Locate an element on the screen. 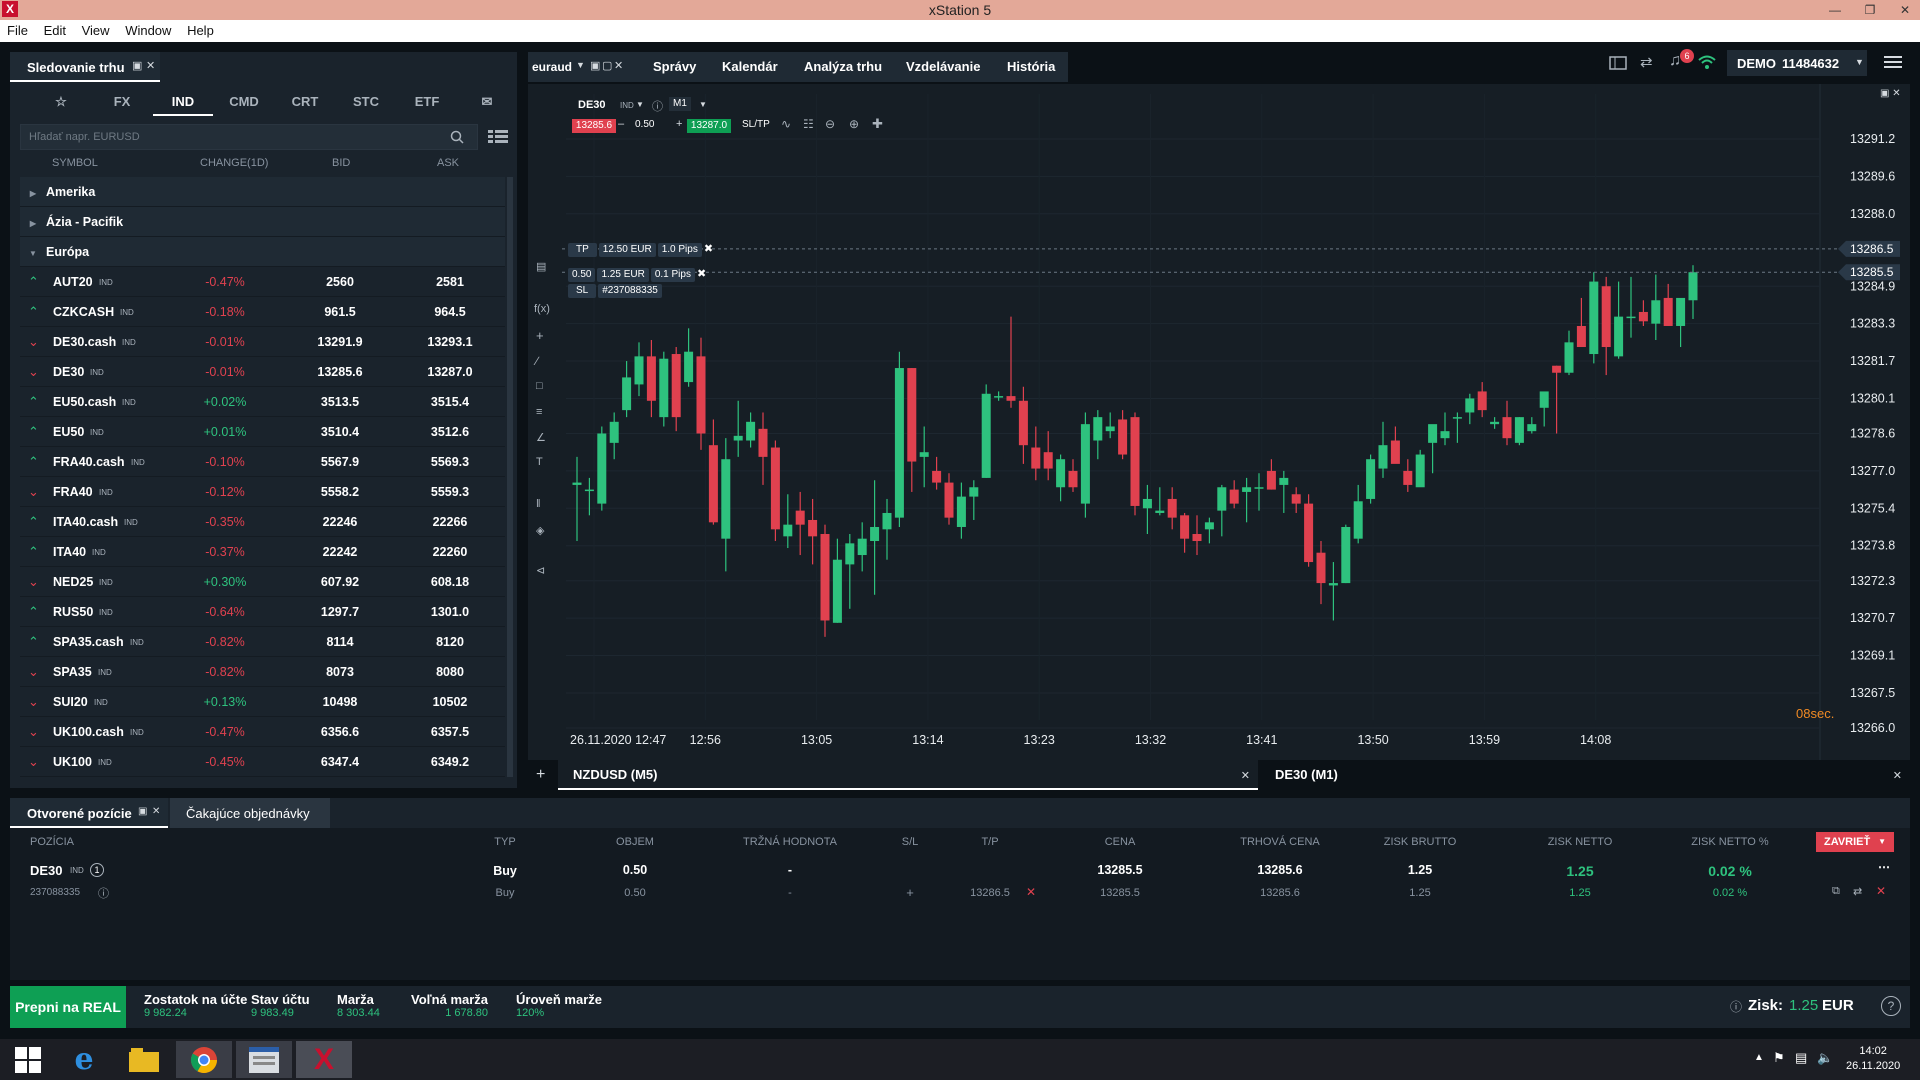 The image size is (1920, 1080). instrument-bid: 8073 is located at coordinates (340, 672).